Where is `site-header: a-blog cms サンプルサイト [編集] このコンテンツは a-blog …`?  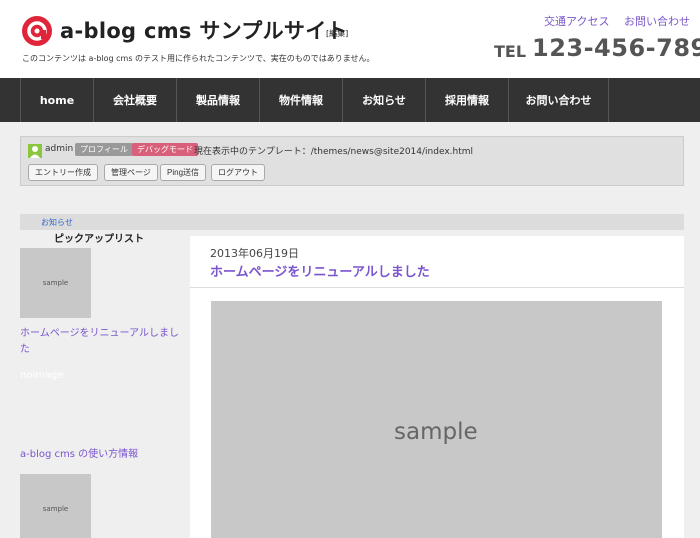
site-header: a-blog cms サンプルサイト [編集] このコンテンツは a-blog … is located at coordinates (350, 39).